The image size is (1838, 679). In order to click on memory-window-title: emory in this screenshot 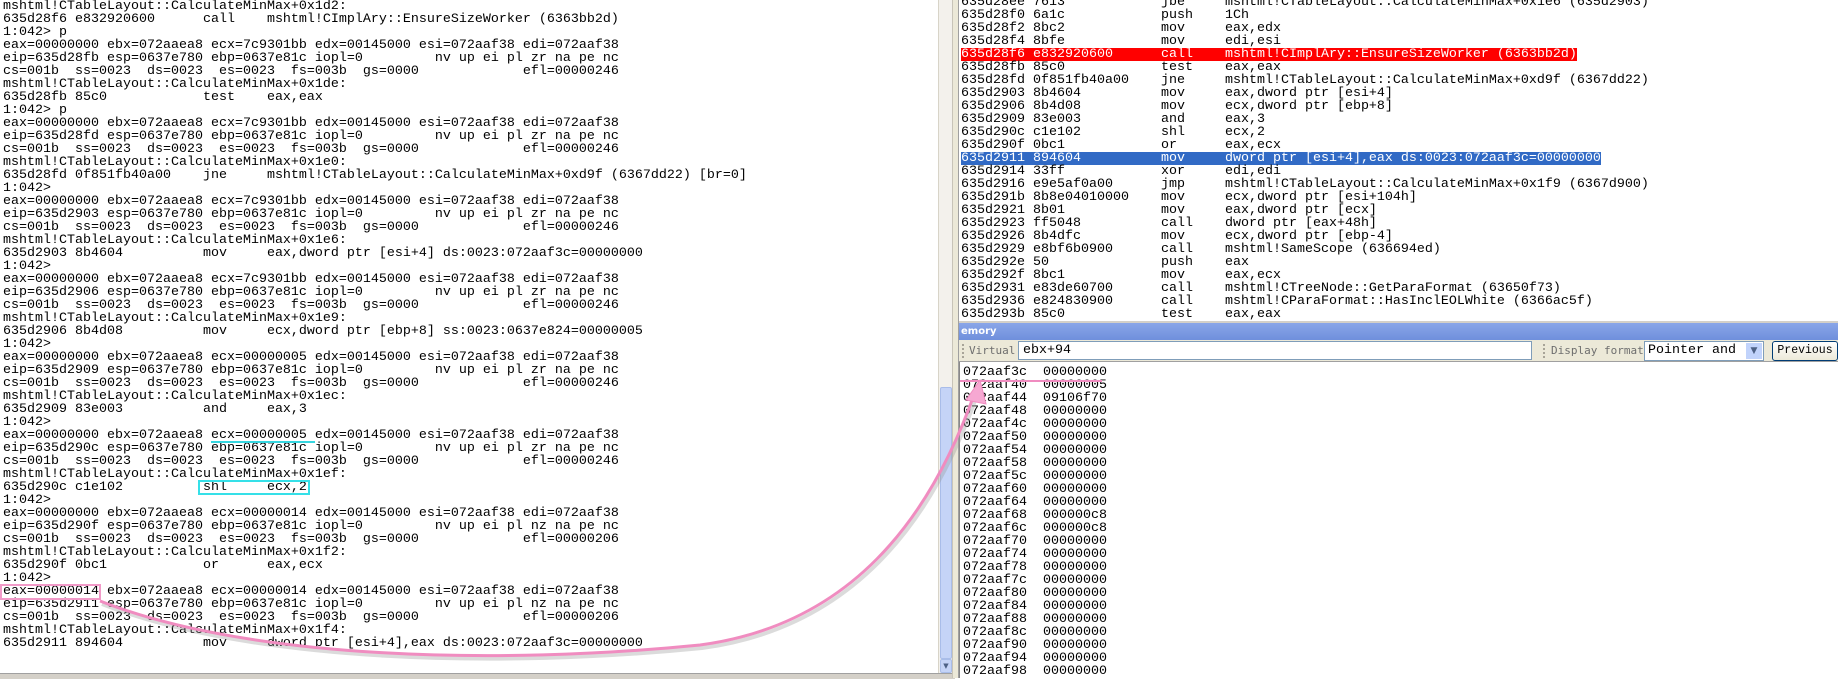, I will do `click(1398, 331)`.